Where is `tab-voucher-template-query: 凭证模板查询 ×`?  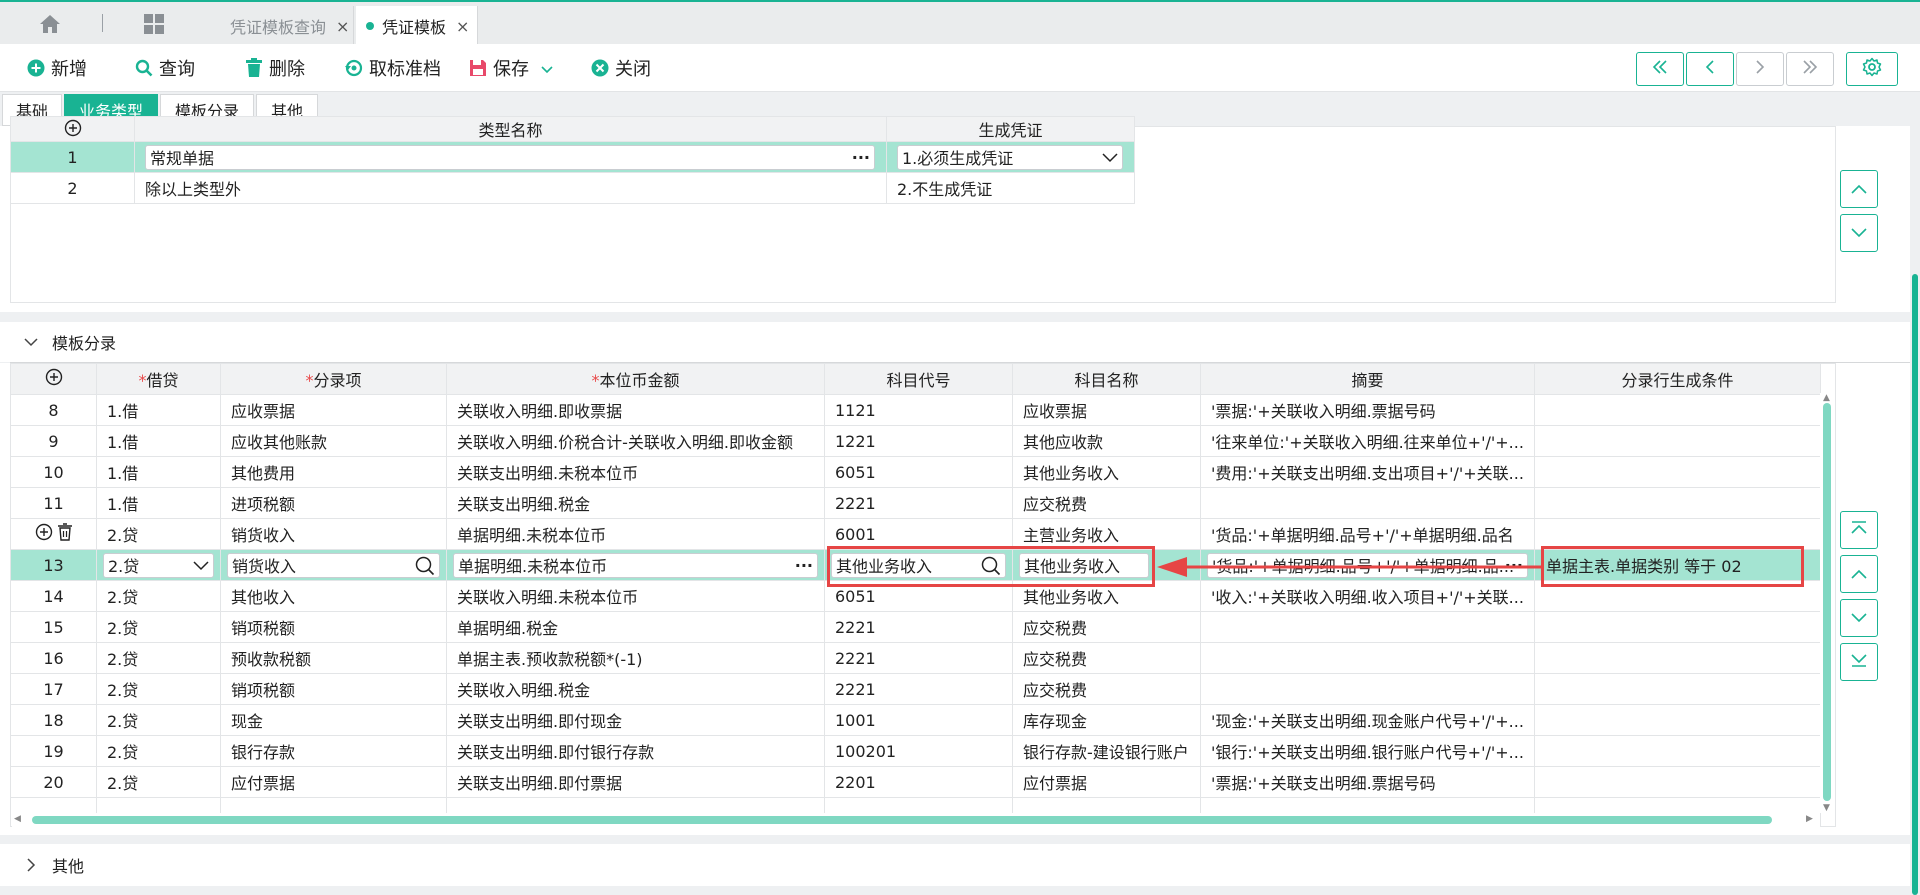
tab-voucher-template-query: 凭证模板查询 × is located at coordinates (284, 26).